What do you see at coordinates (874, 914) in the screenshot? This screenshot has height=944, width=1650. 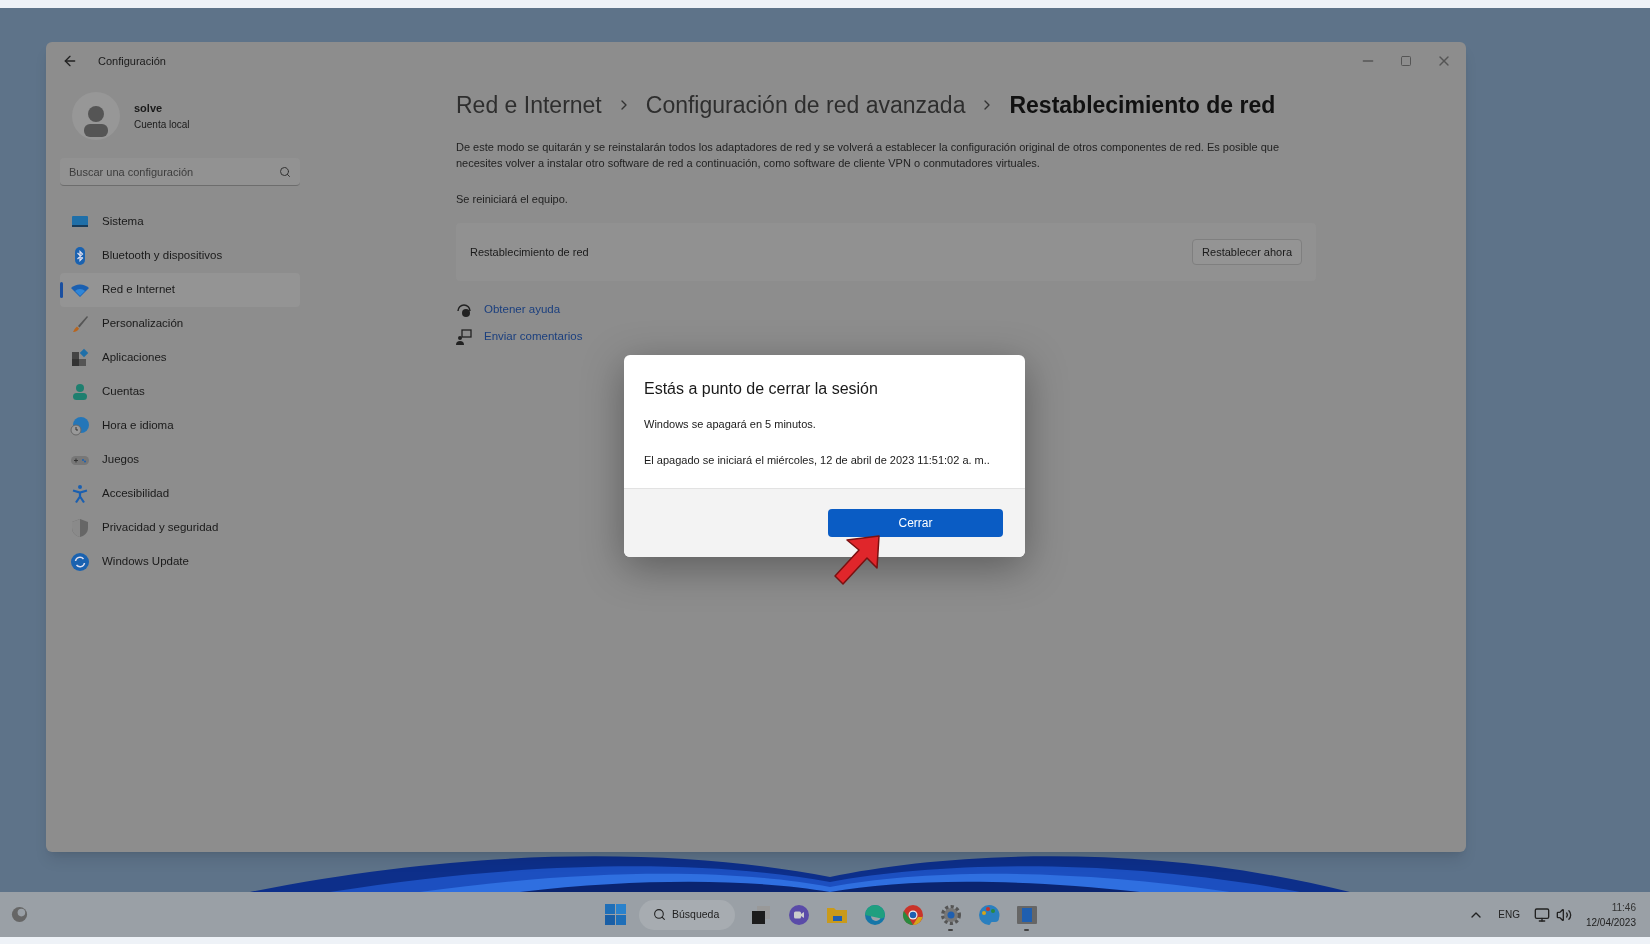 I see `browser-icon` at bounding box center [874, 914].